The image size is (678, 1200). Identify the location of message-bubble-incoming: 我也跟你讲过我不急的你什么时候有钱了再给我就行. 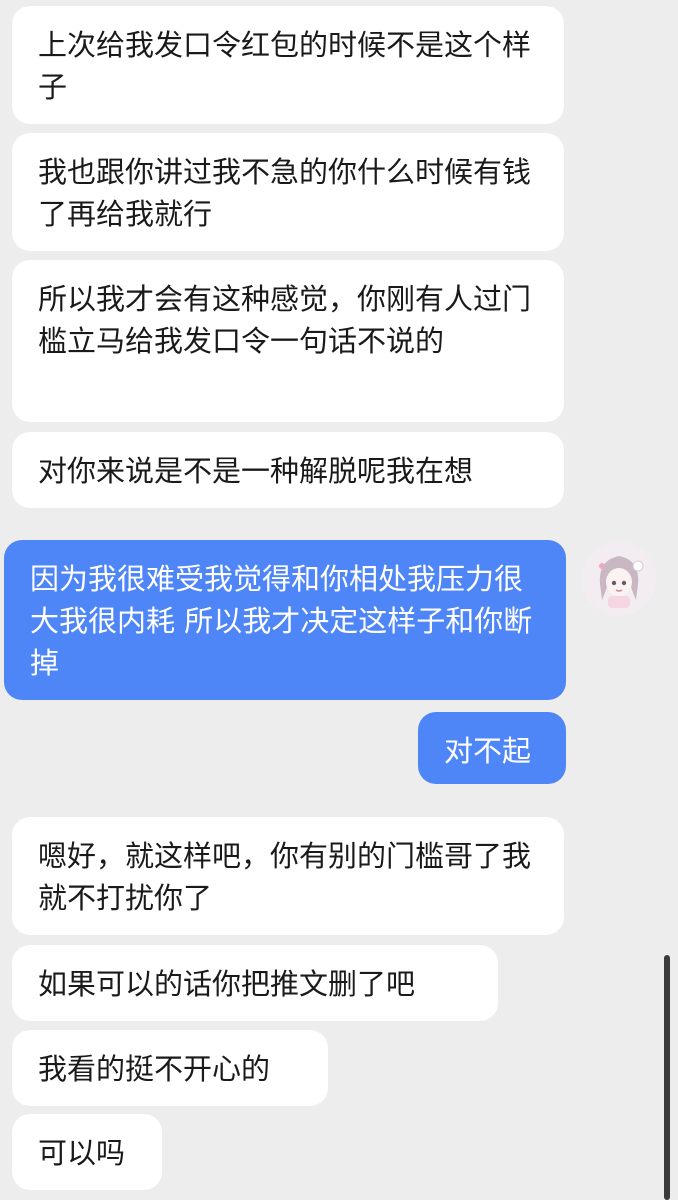
(288, 192).